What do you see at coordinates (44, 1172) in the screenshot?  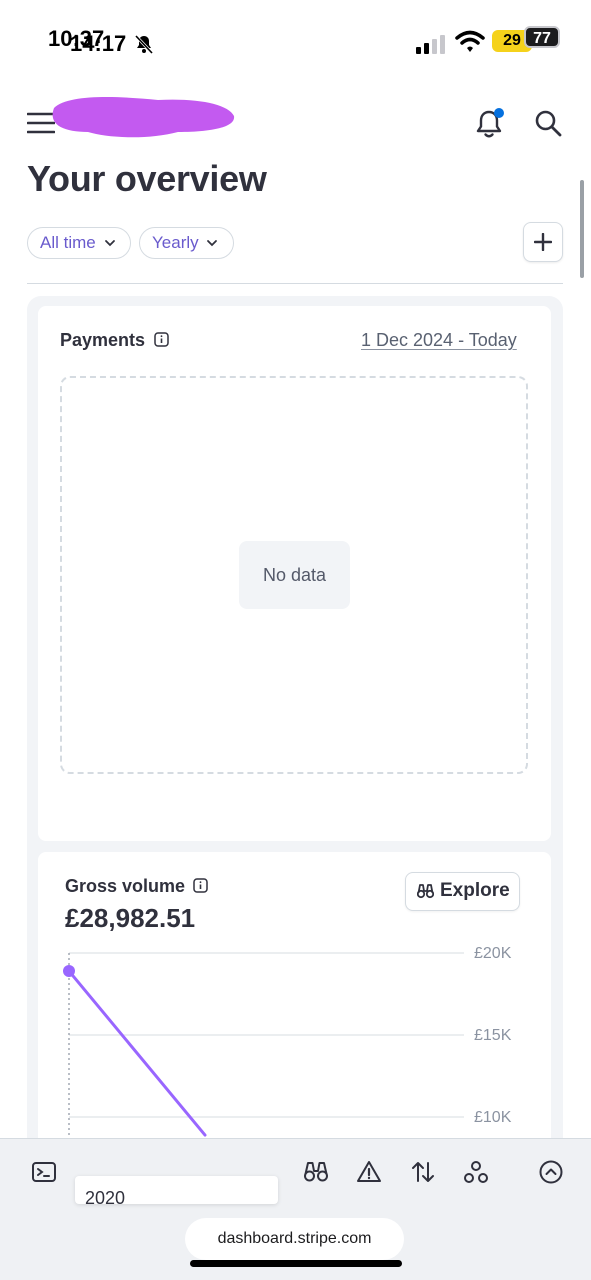 I see `terminal-icon` at bounding box center [44, 1172].